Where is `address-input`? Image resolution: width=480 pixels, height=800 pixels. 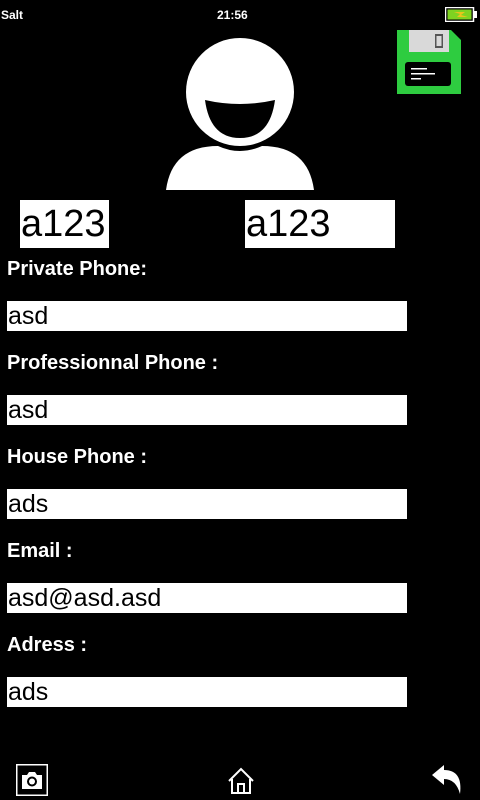 address-input is located at coordinates (207, 692).